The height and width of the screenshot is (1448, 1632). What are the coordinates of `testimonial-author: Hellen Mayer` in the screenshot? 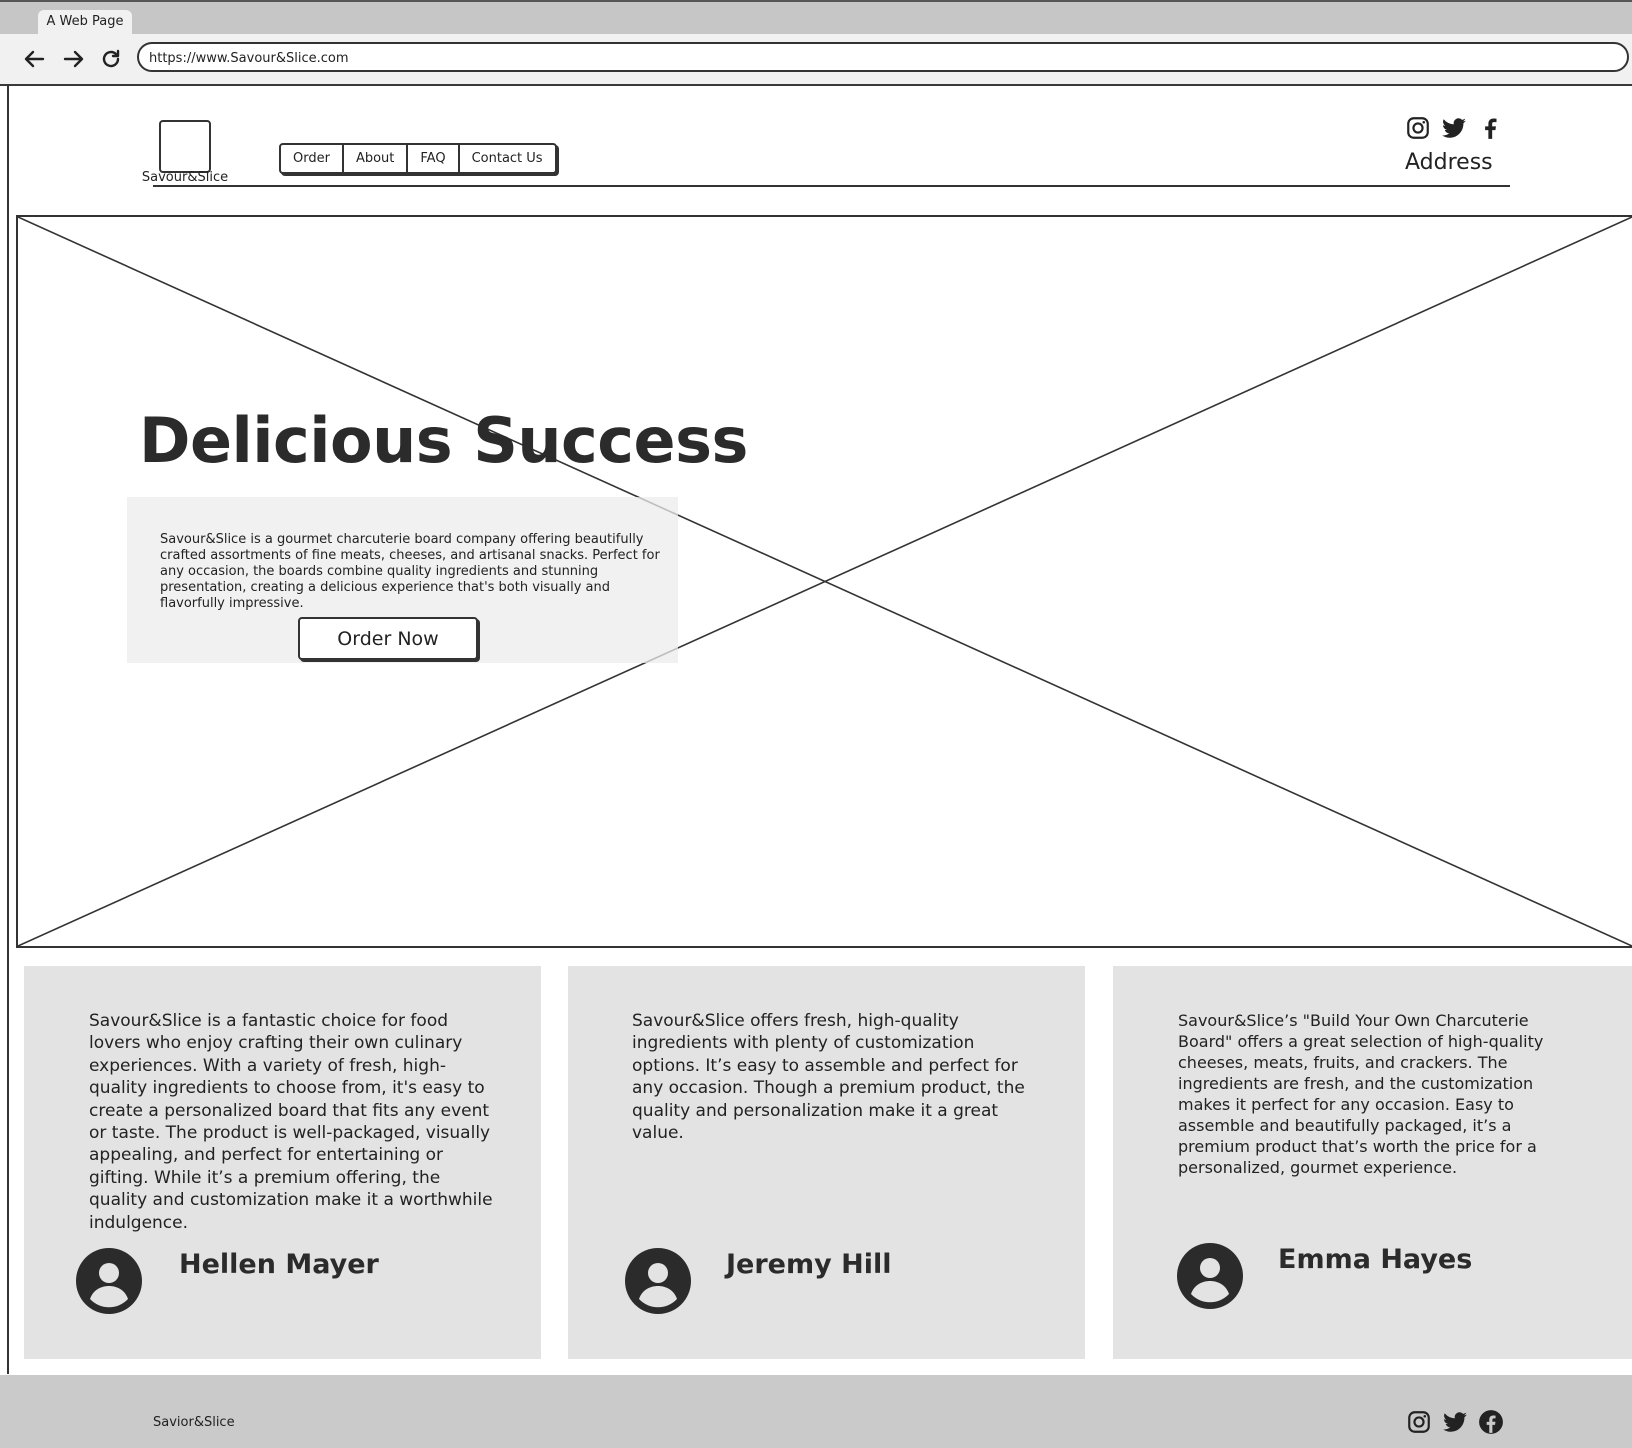 It's located at (279, 1264).